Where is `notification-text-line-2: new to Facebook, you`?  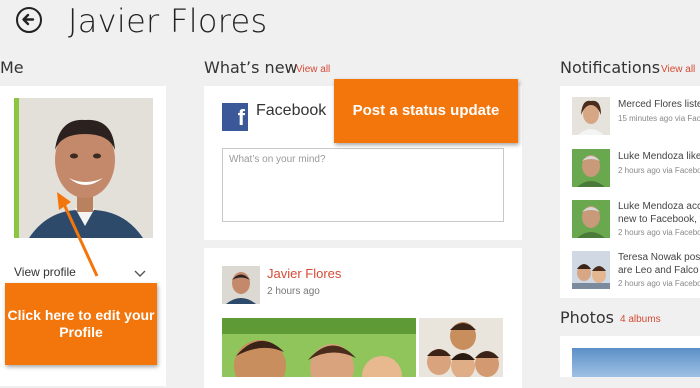
notification-text-line-2: new to Facebook, you is located at coordinates (659, 219).